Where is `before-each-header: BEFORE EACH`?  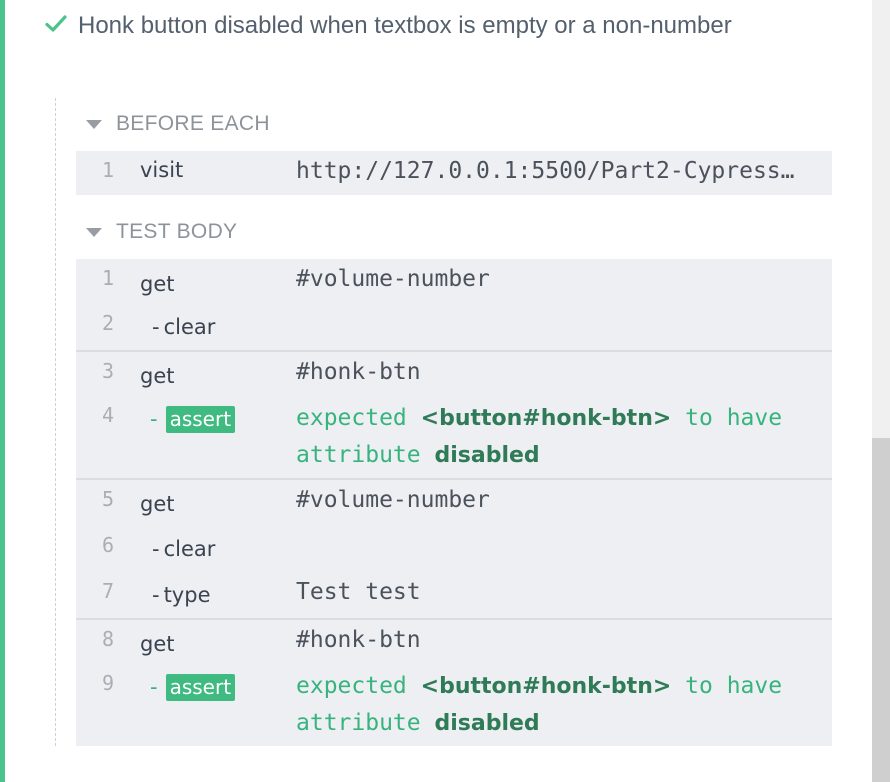
before-each-header: BEFORE EACH is located at coordinates (178, 124).